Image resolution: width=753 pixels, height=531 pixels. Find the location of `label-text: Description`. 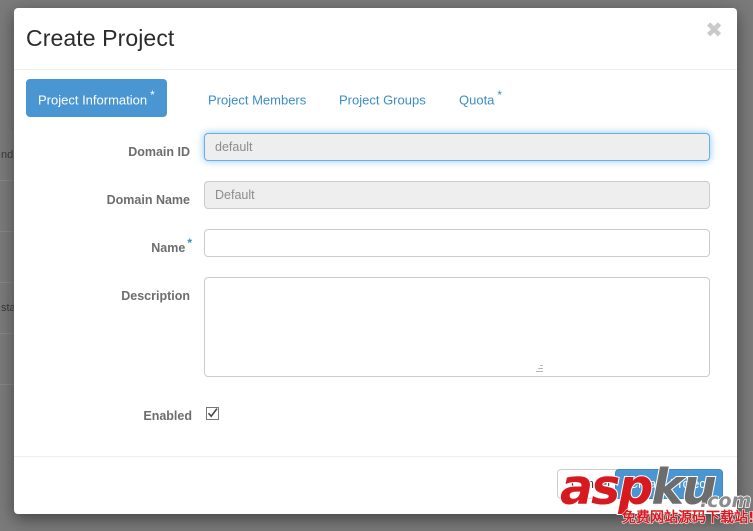

label-text: Description is located at coordinates (155, 296).